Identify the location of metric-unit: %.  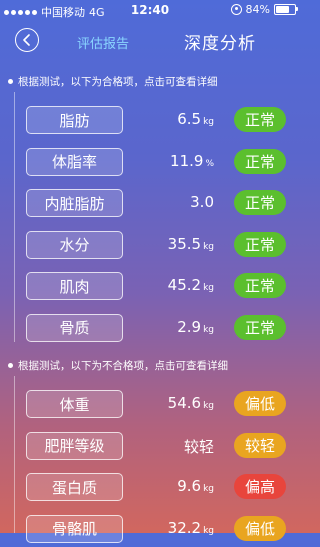
(209, 163).